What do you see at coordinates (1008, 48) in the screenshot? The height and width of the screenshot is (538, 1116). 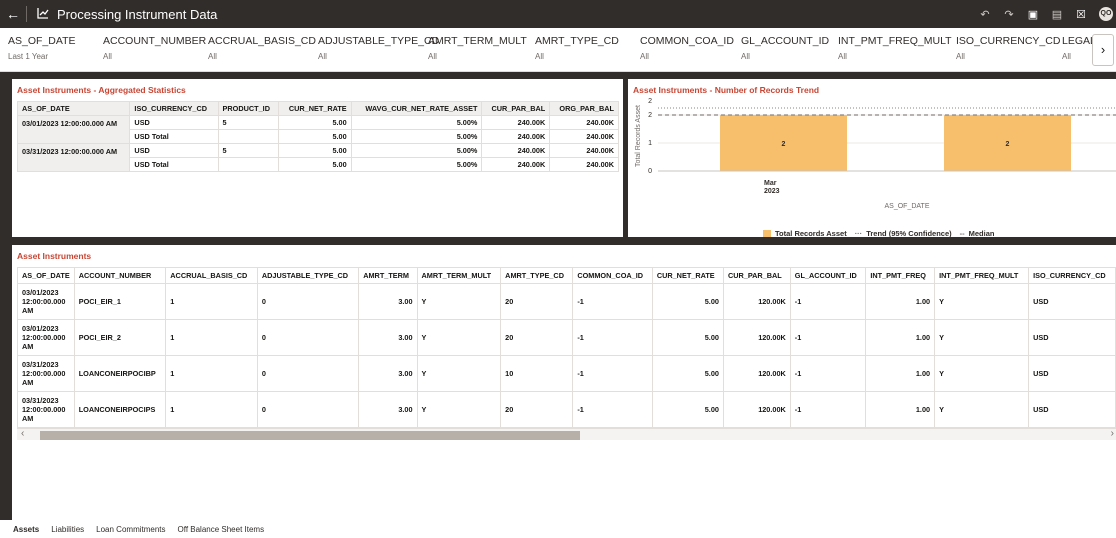 I see `filter-iso-currency-cd: ISO_CURRENCY_CD All` at bounding box center [1008, 48].